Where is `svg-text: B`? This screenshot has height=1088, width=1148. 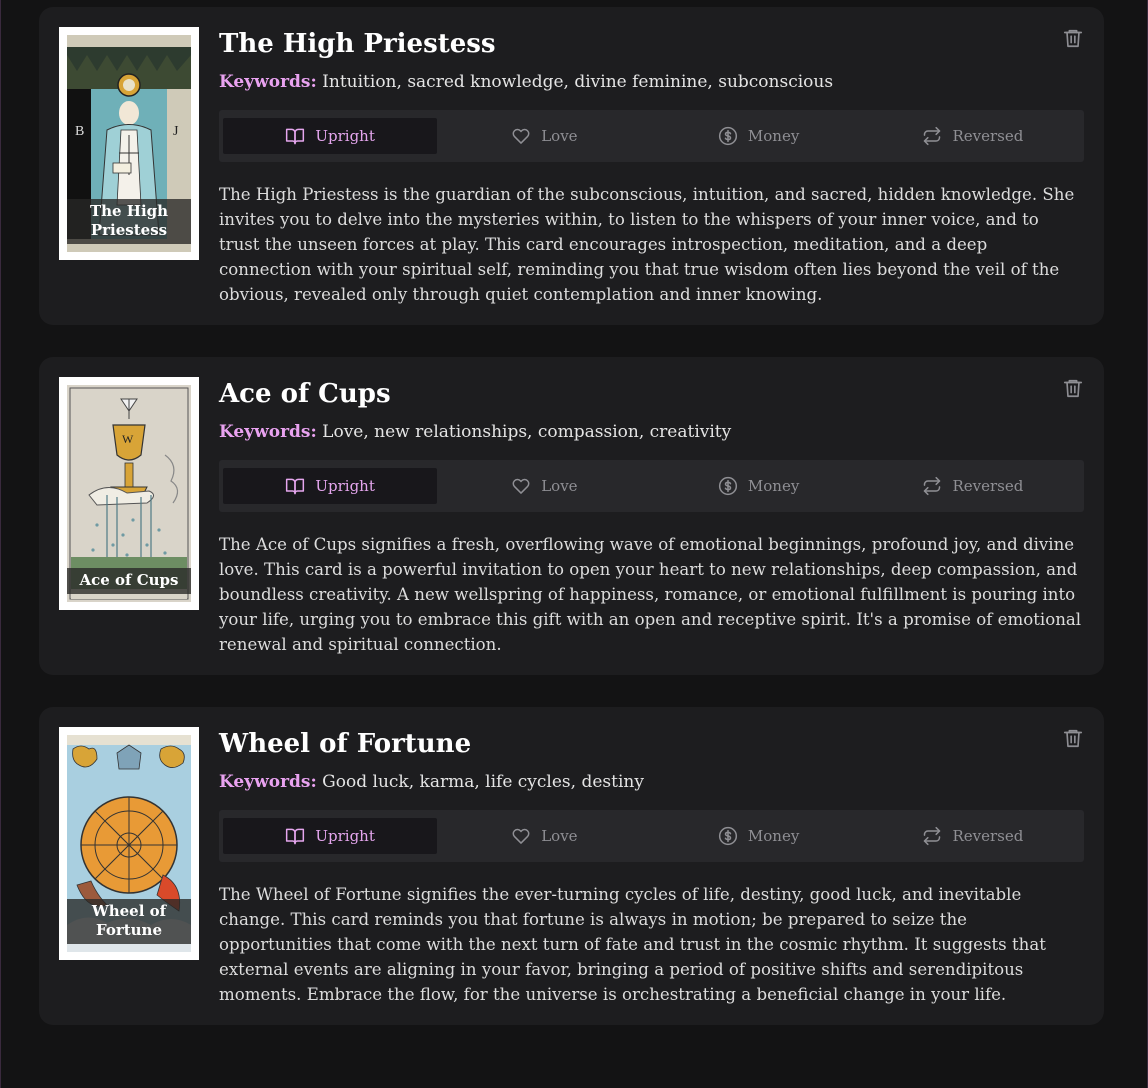 svg-text: B is located at coordinates (79, 131).